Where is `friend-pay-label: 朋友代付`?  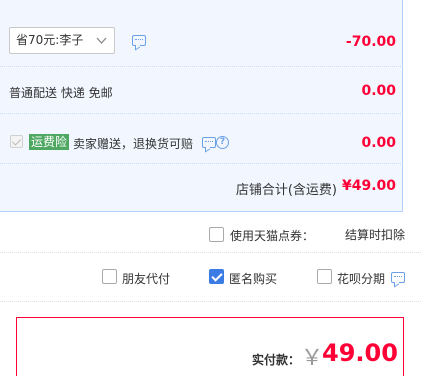 friend-pay-label: 朋友代付 is located at coordinates (146, 279).